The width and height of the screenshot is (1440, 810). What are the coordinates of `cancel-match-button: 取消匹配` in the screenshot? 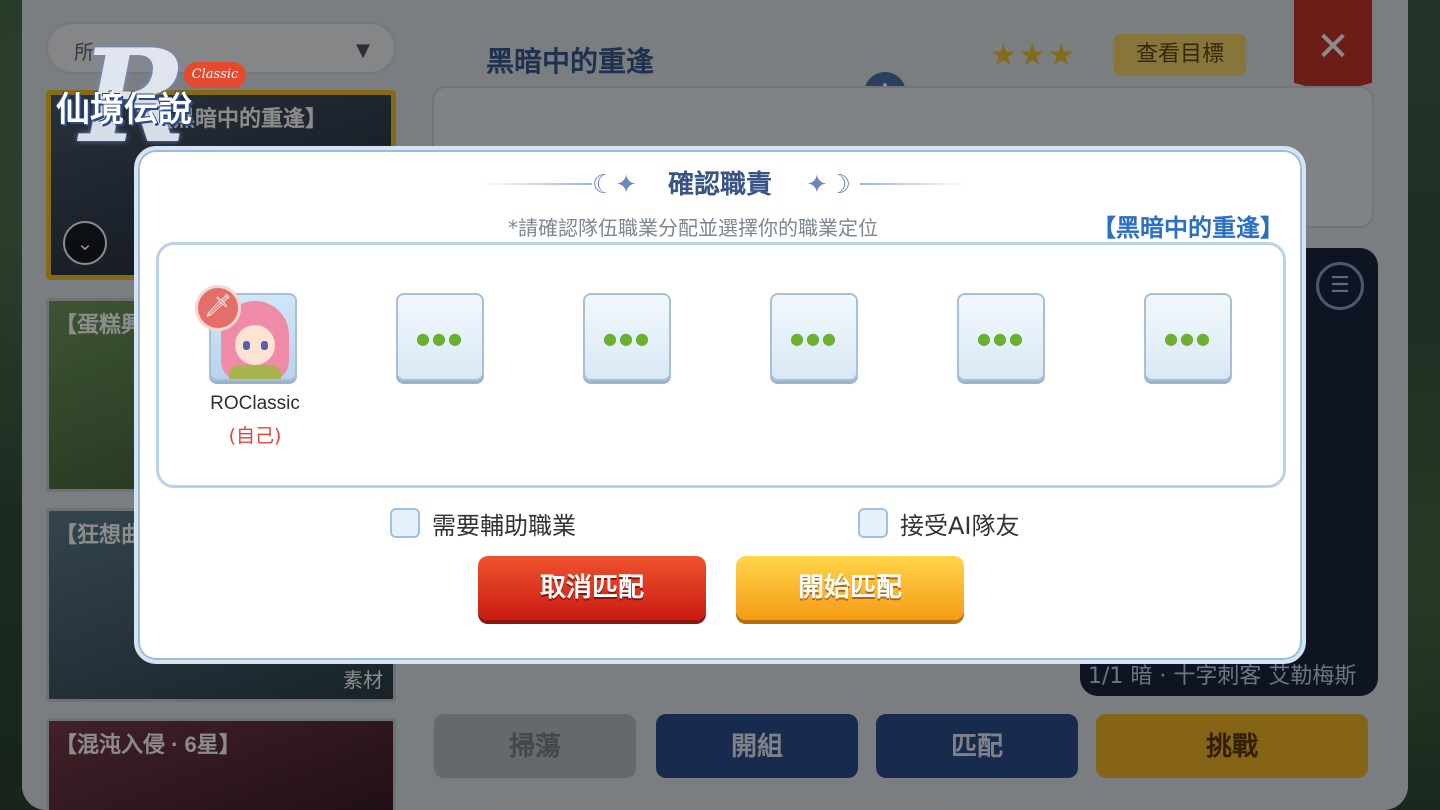 It's located at (592, 588).